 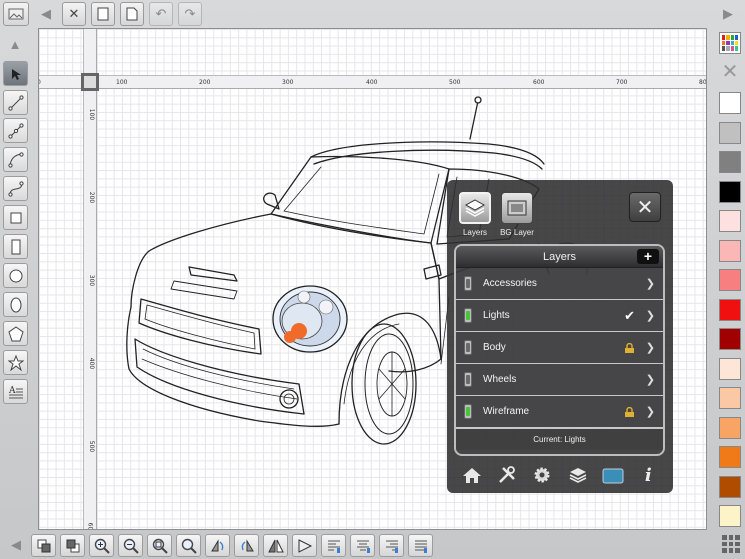 What do you see at coordinates (372, 14) in the screenshot?
I see `top-toolbar: ◀ ✕ ↶ ↷ ▶` at bounding box center [372, 14].